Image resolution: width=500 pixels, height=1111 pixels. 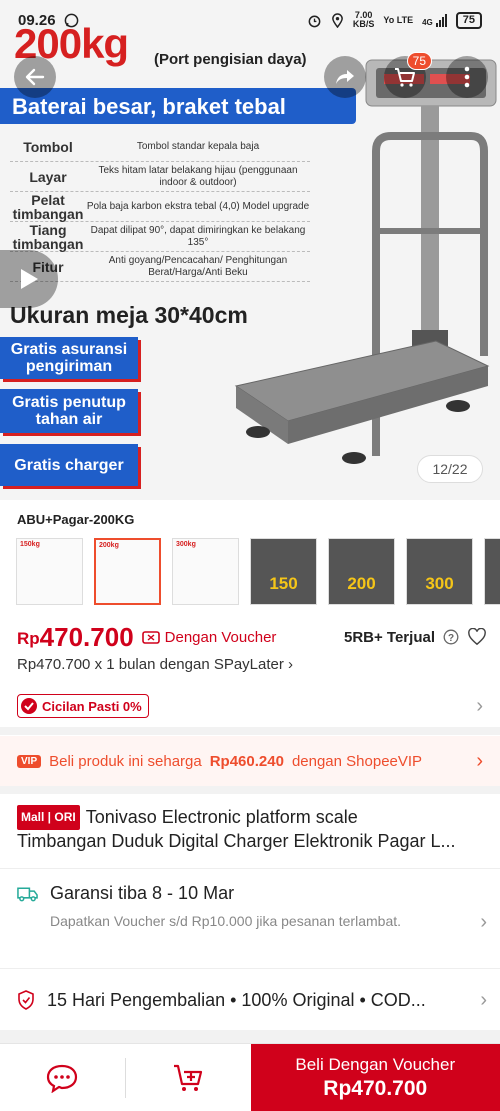 I want to click on voucher-icon, so click(x=150, y=637).